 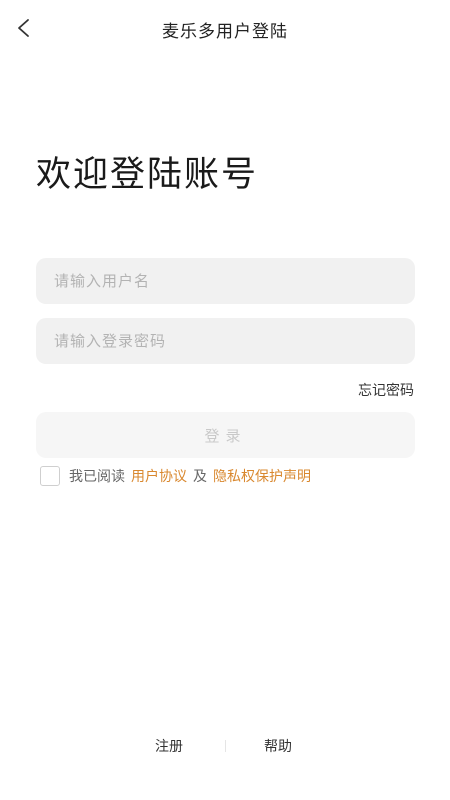 I want to click on username-field, so click(x=225, y=281).